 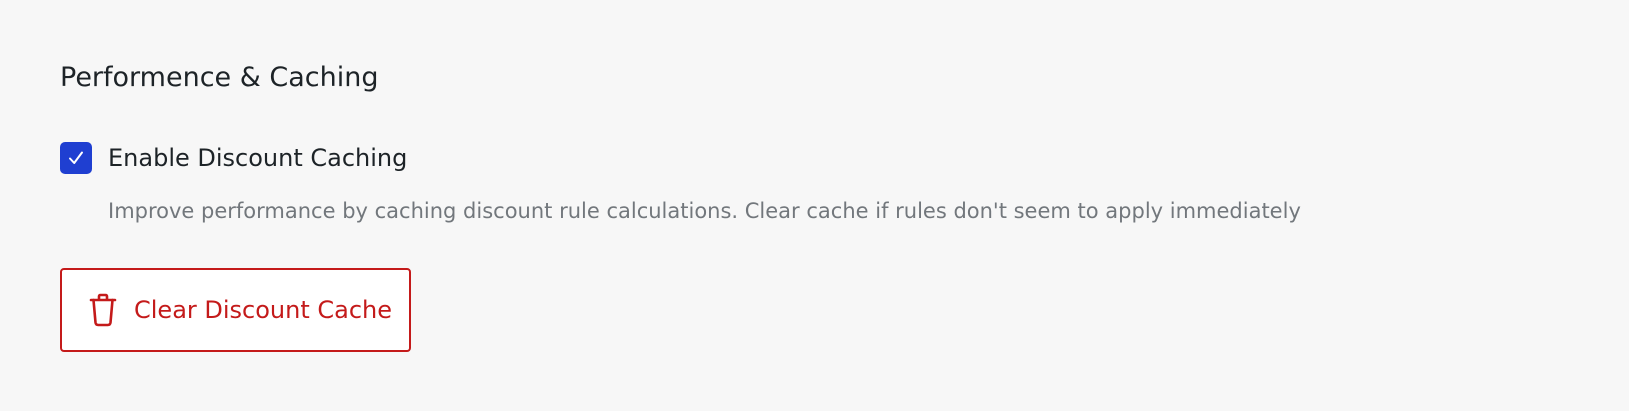 I want to click on clear-discount-cache-button: Clear Discount Cache, so click(x=235, y=310).